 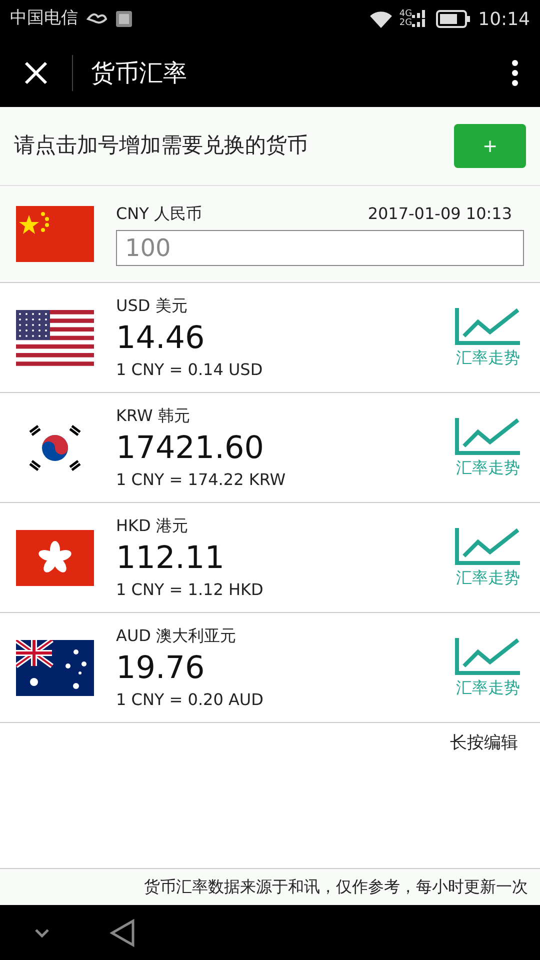 I want to click on battery-icon, so click(x=453, y=19).